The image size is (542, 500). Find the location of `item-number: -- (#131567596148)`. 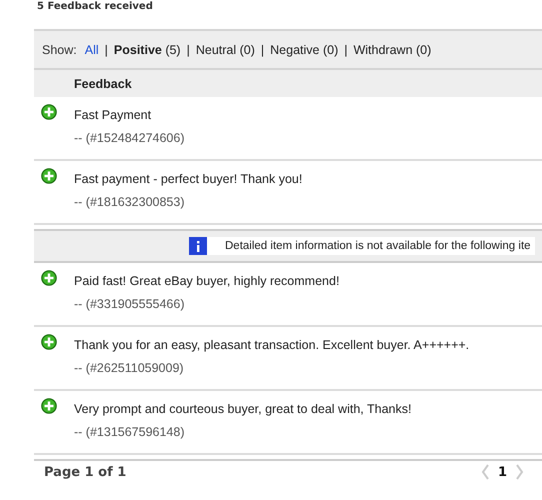

item-number: -- (#131567596148) is located at coordinates (130, 432).